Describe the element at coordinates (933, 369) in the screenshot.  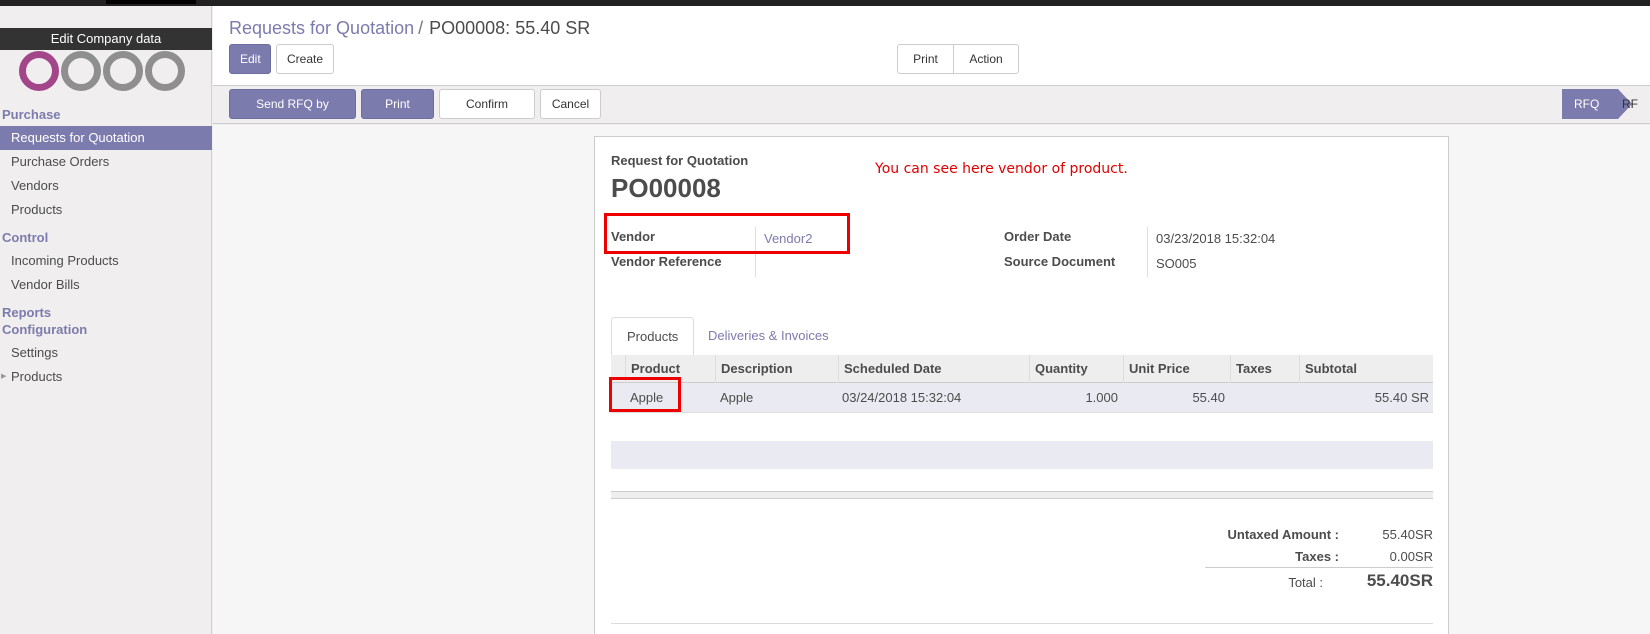
I see `column-header-scheduled-date: Scheduled Date` at that location.